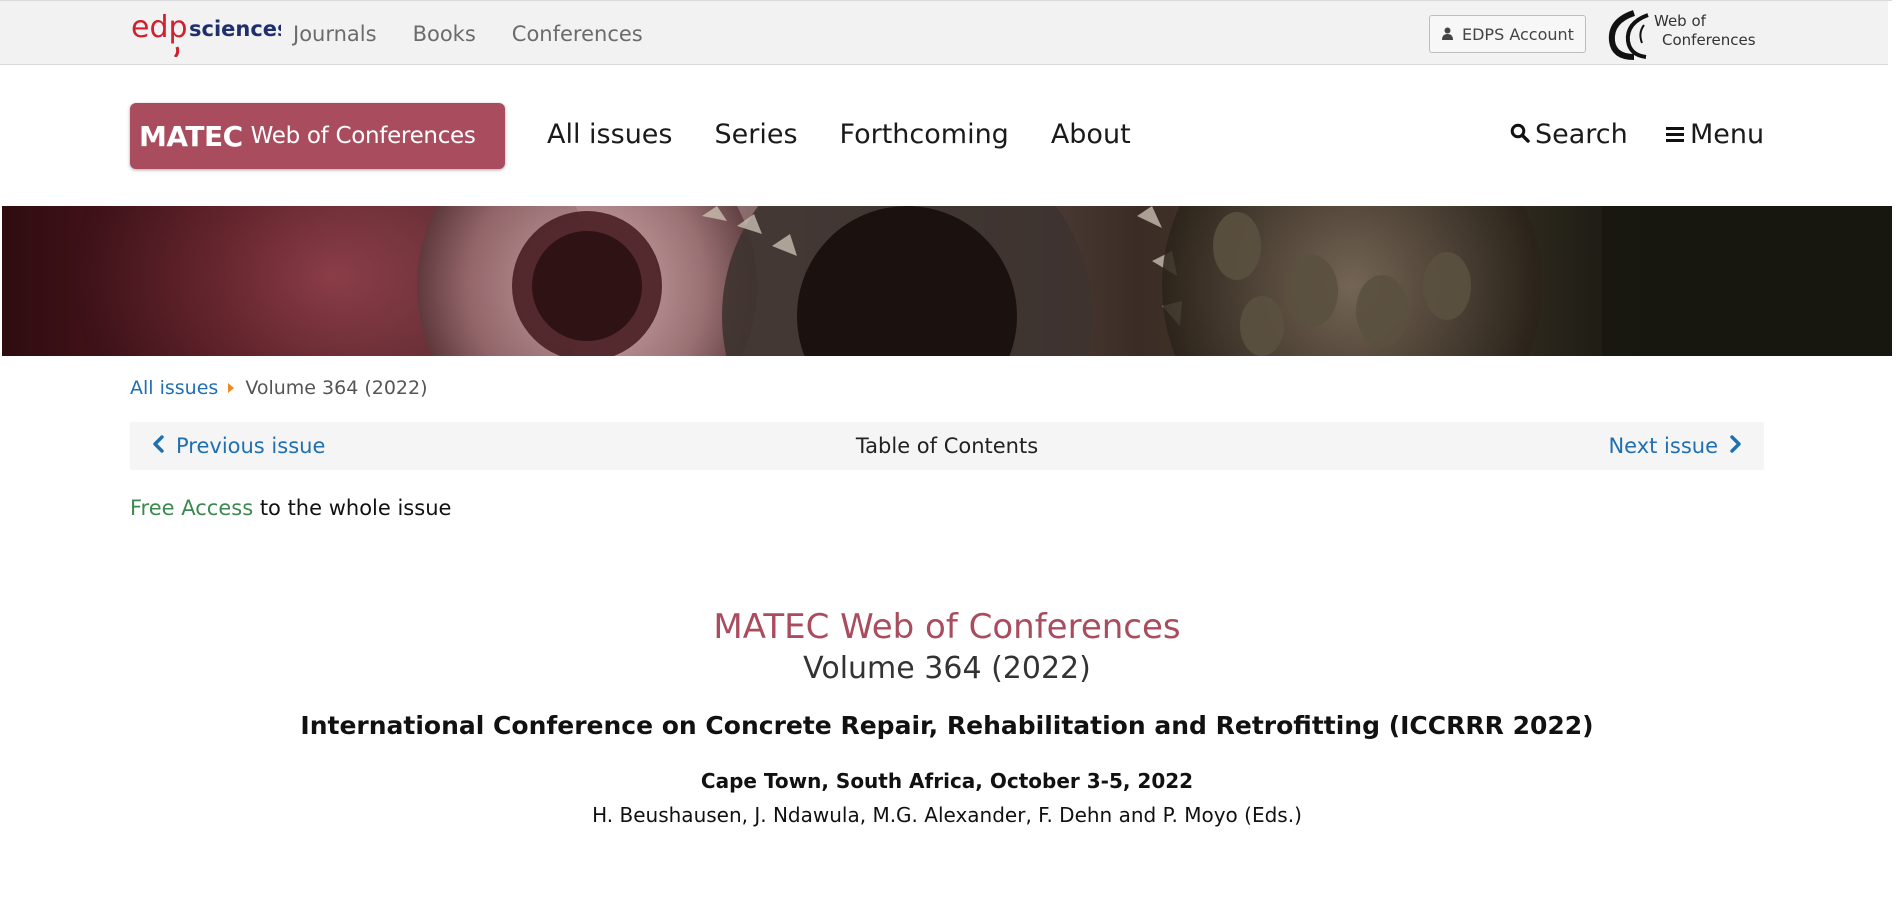 The height and width of the screenshot is (906, 1896). I want to click on breadcrumb-current: Volume 364 (2022), so click(336, 388).